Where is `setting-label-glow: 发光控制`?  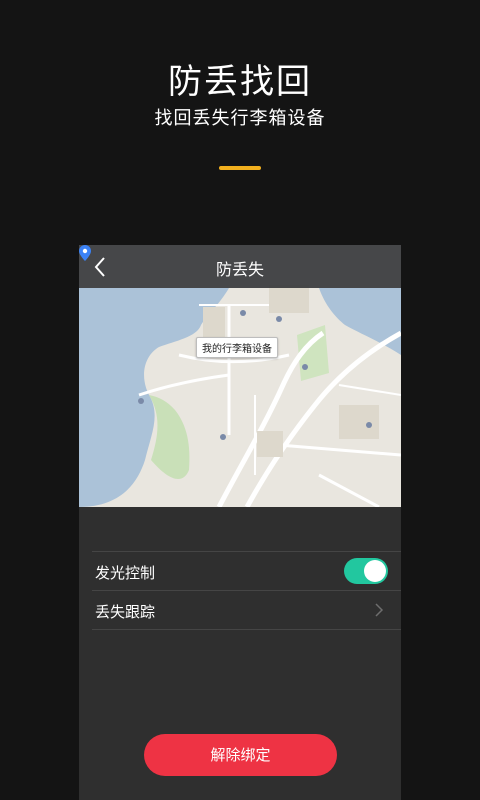
setting-label-glow: 发光控制 is located at coordinates (125, 573).